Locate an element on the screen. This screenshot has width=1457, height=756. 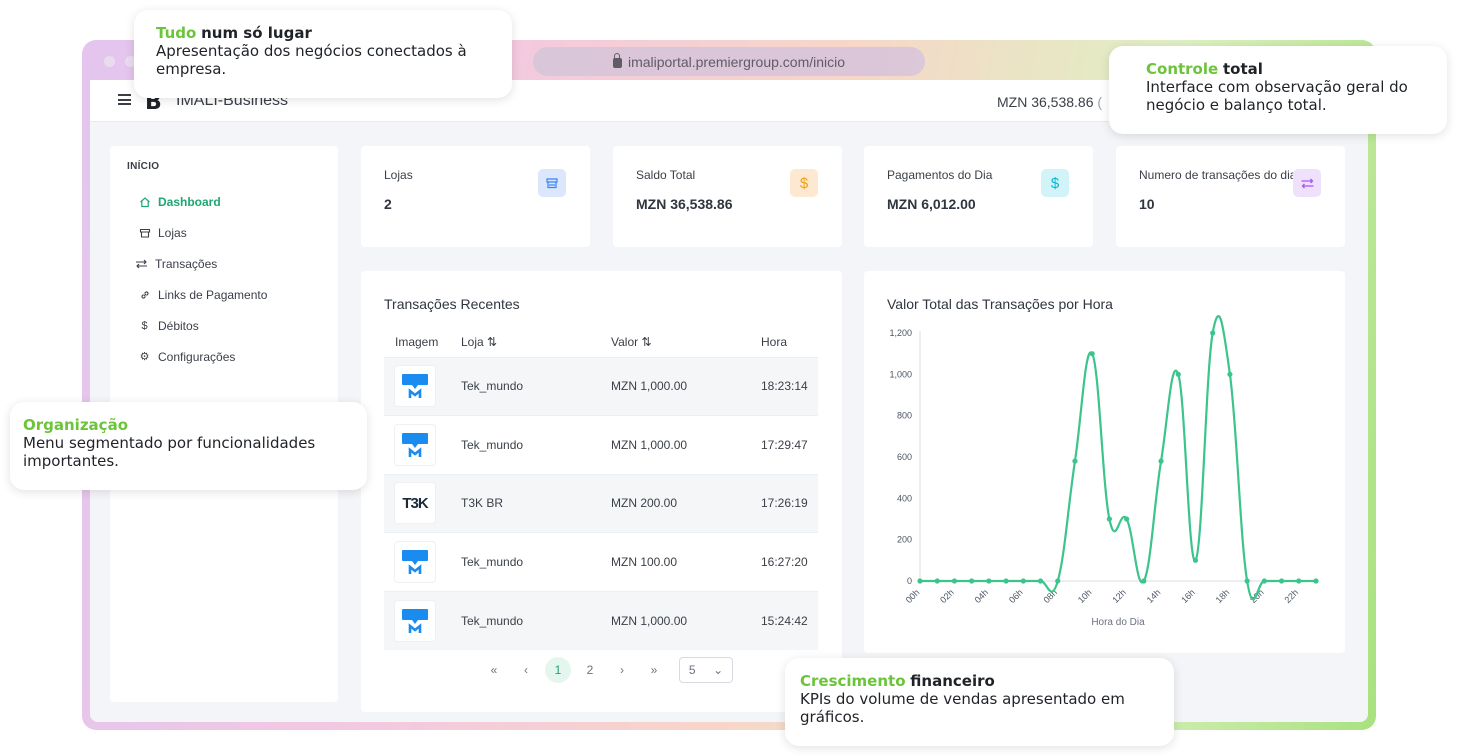
col-value: Valor ⇅ is located at coordinates (686, 342).